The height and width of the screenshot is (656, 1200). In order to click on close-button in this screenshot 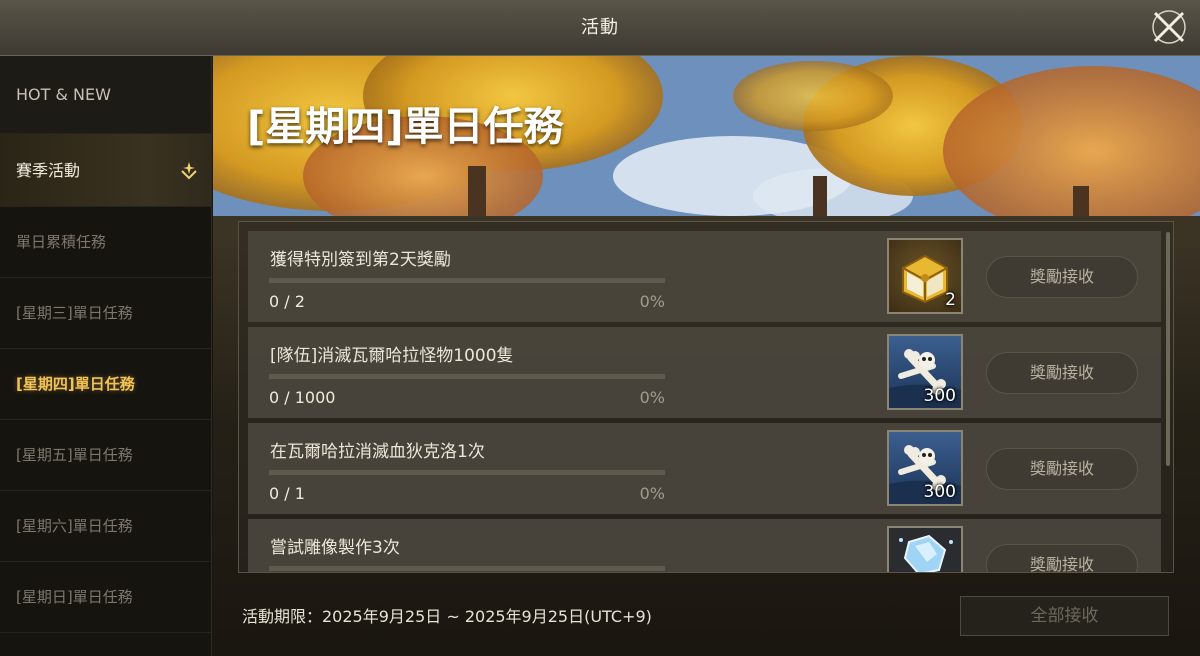, I will do `click(1169, 27)`.